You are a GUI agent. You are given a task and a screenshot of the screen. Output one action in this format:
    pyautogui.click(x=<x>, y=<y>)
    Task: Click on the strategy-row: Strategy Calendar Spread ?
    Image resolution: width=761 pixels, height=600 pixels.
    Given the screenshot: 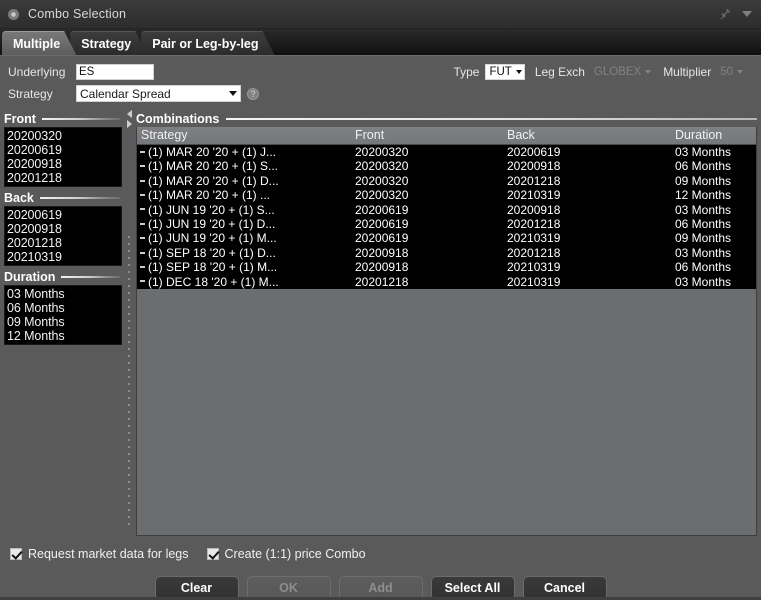 What is the action you would take?
    pyautogui.click(x=380, y=93)
    